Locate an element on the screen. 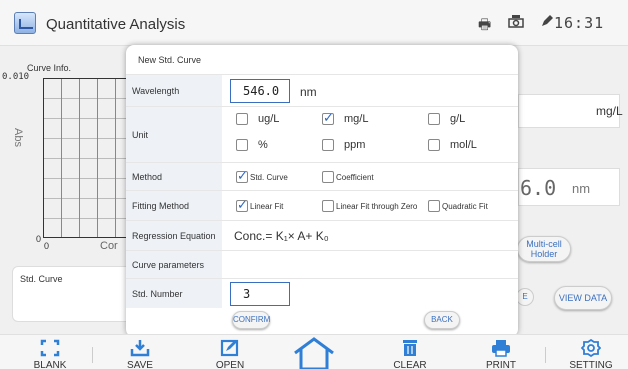  save-icon is located at coordinates (140, 350).